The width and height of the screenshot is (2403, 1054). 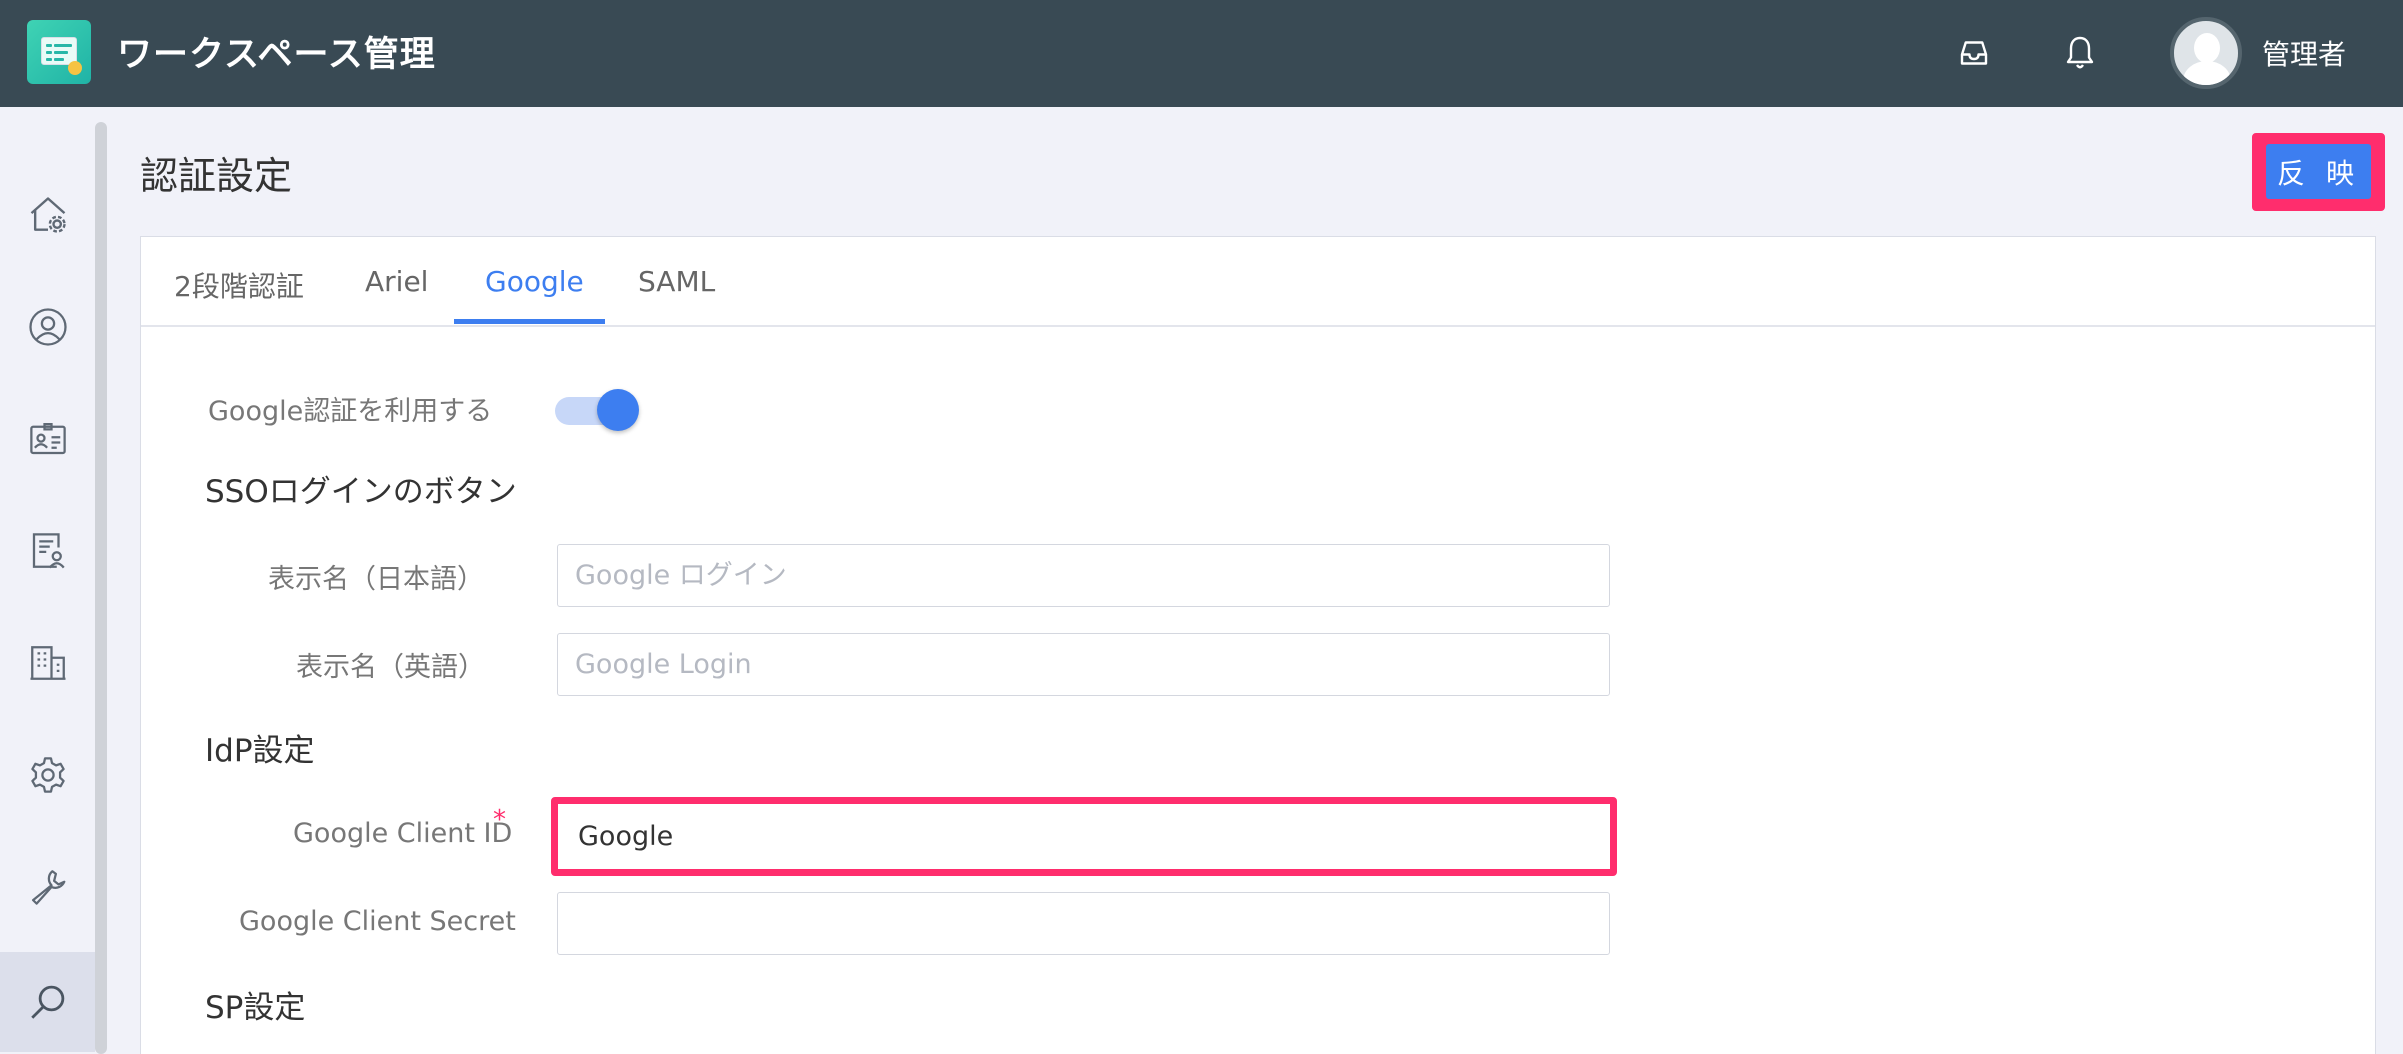 I want to click on bell-icon, so click(x=2080, y=53).